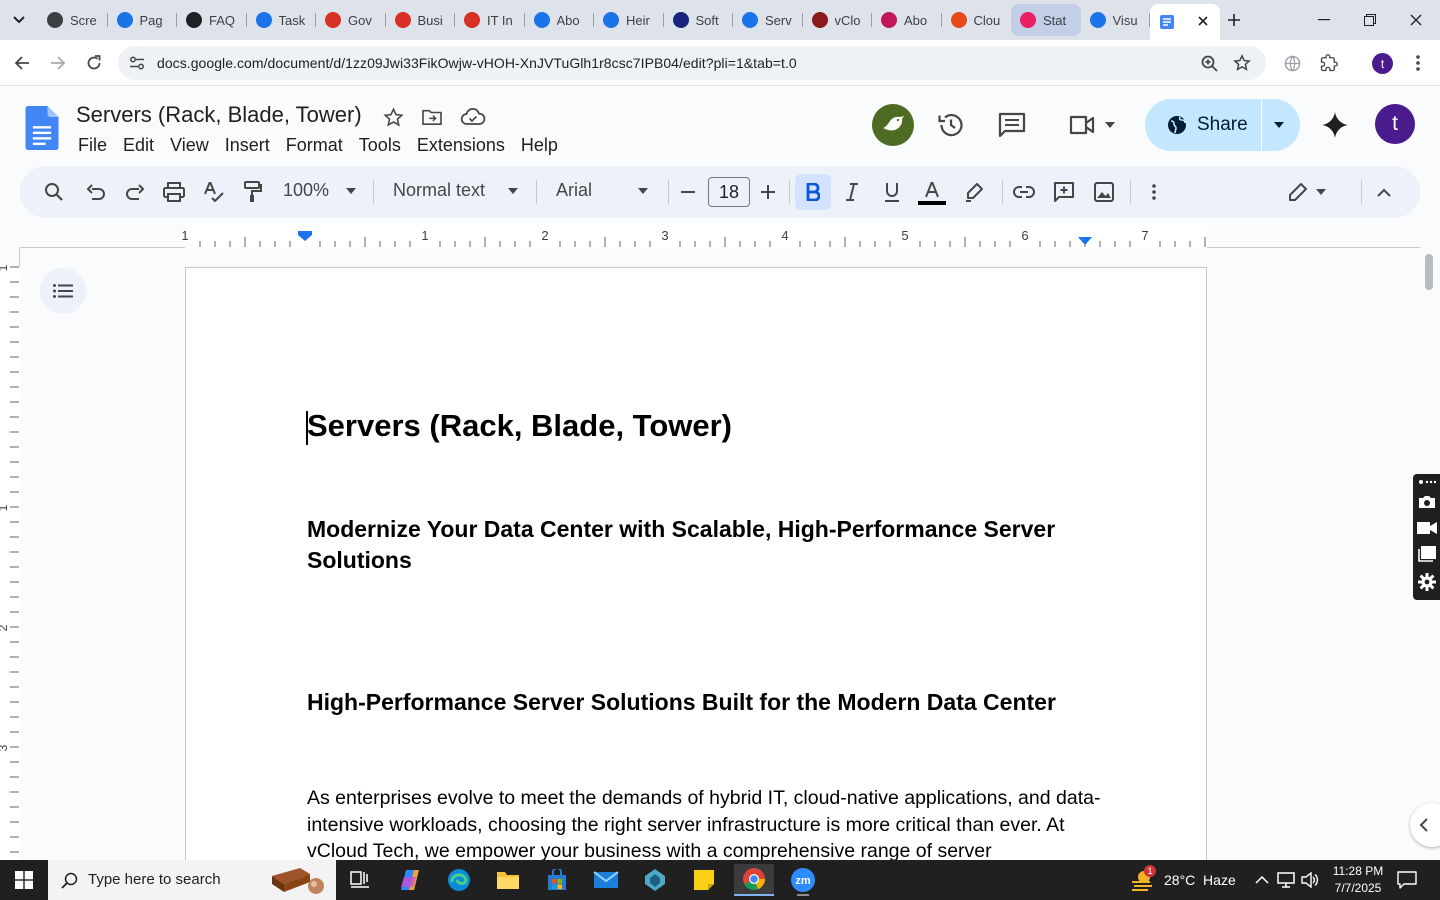 This screenshot has height=900, width=1440. What do you see at coordinates (768, 20) in the screenshot?
I see `browser-tab: Serv` at bounding box center [768, 20].